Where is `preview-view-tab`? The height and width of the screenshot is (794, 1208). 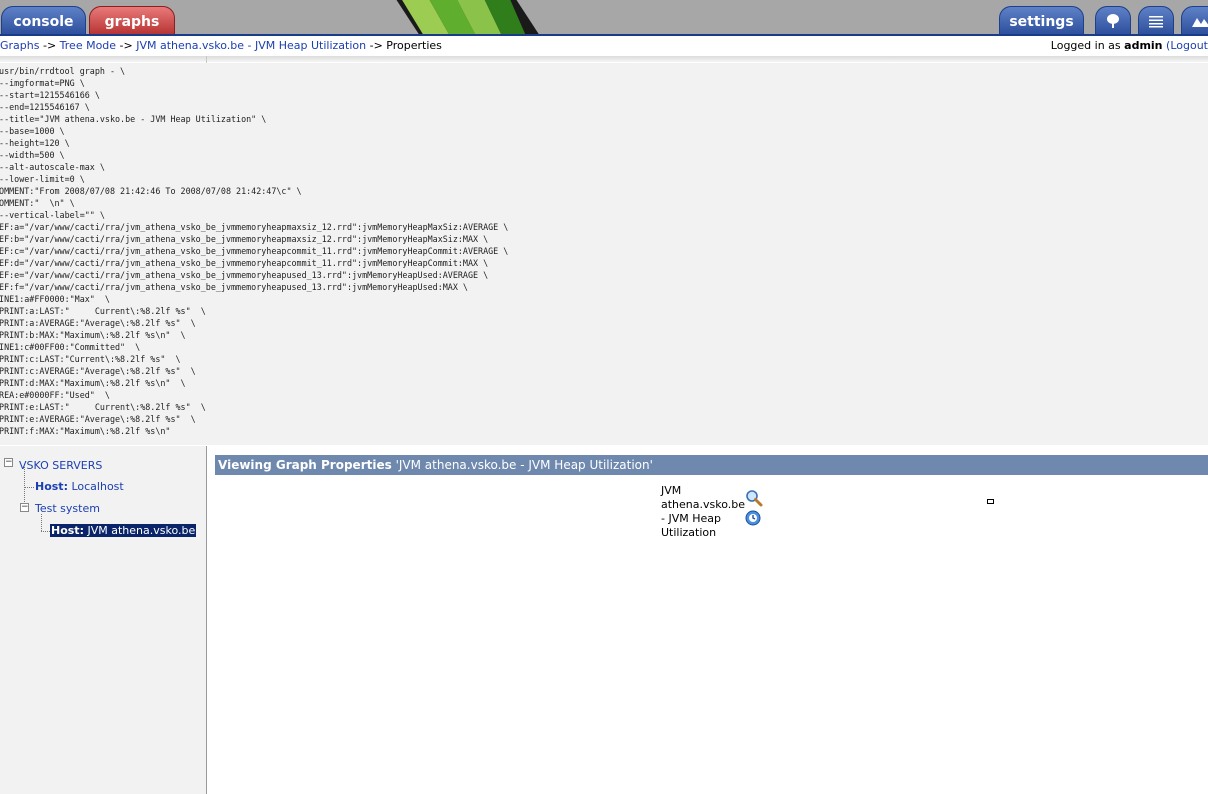
preview-view-tab is located at coordinates (1194, 20).